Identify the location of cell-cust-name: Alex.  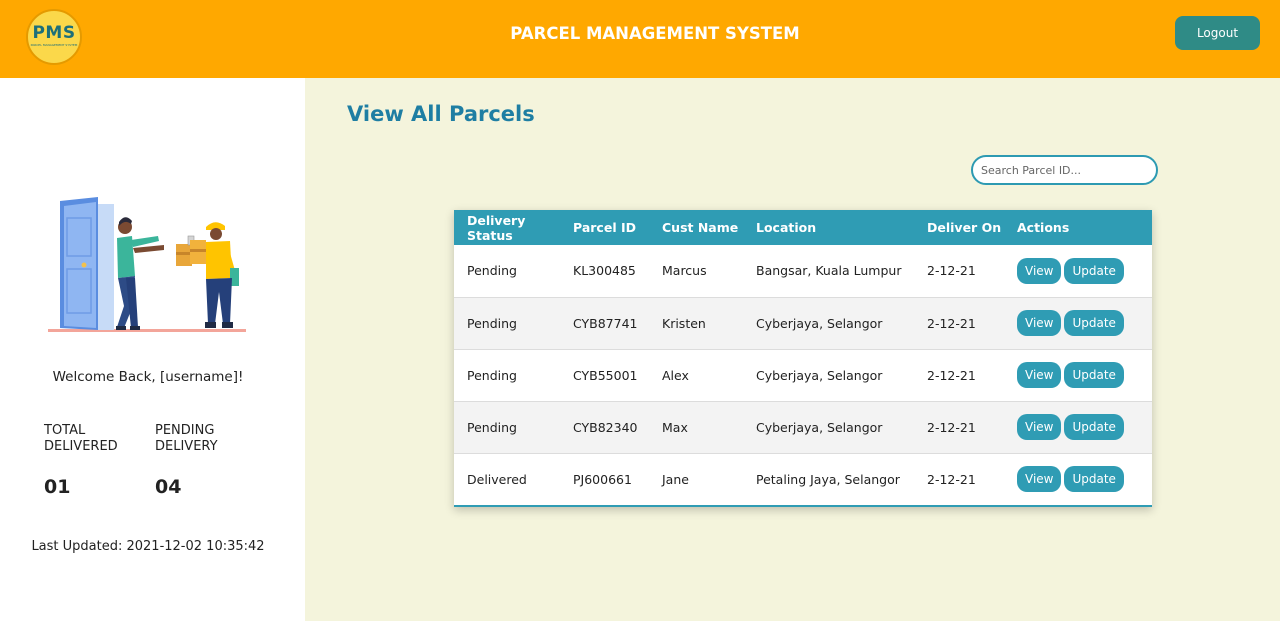
(675, 375).